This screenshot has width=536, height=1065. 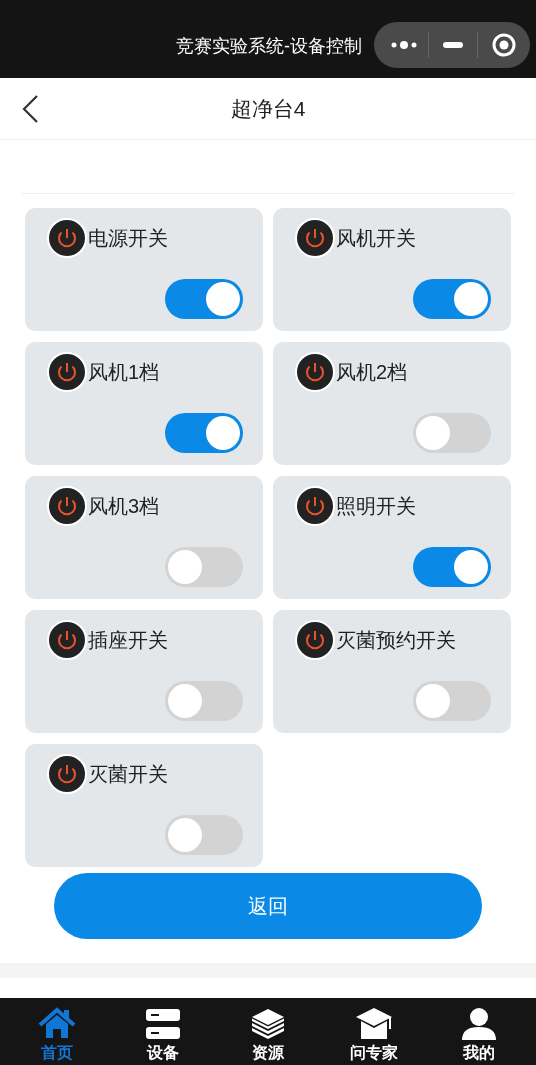 What do you see at coordinates (376, 506) in the screenshot?
I see `switch-label: 照明开关` at bounding box center [376, 506].